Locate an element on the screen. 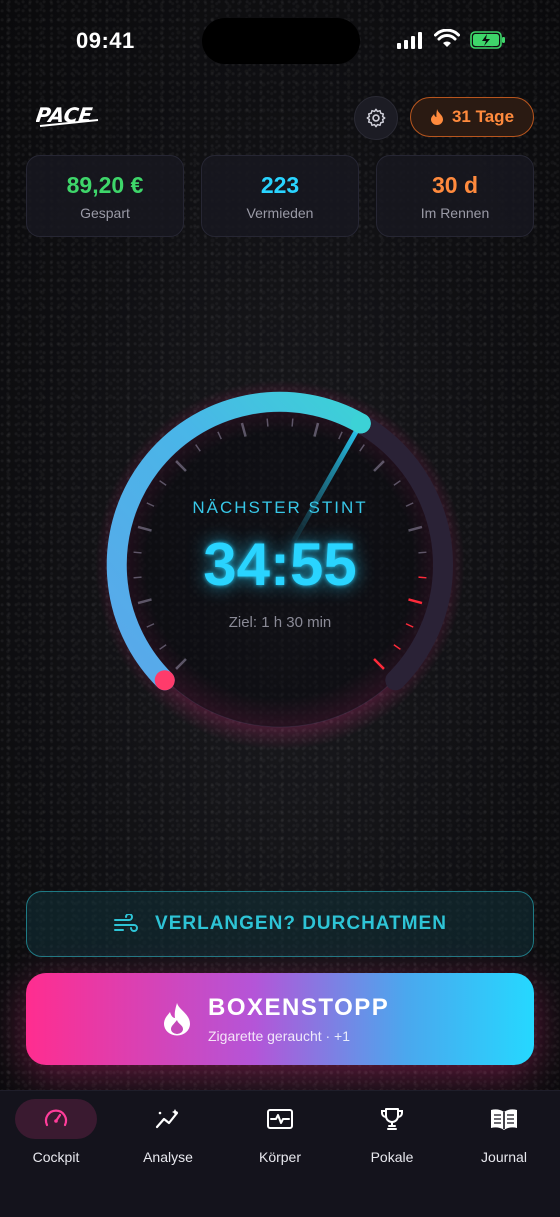 This screenshot has width=560, height=1217. tab-pokale: Pokale is located at coordinates (392, 1139).